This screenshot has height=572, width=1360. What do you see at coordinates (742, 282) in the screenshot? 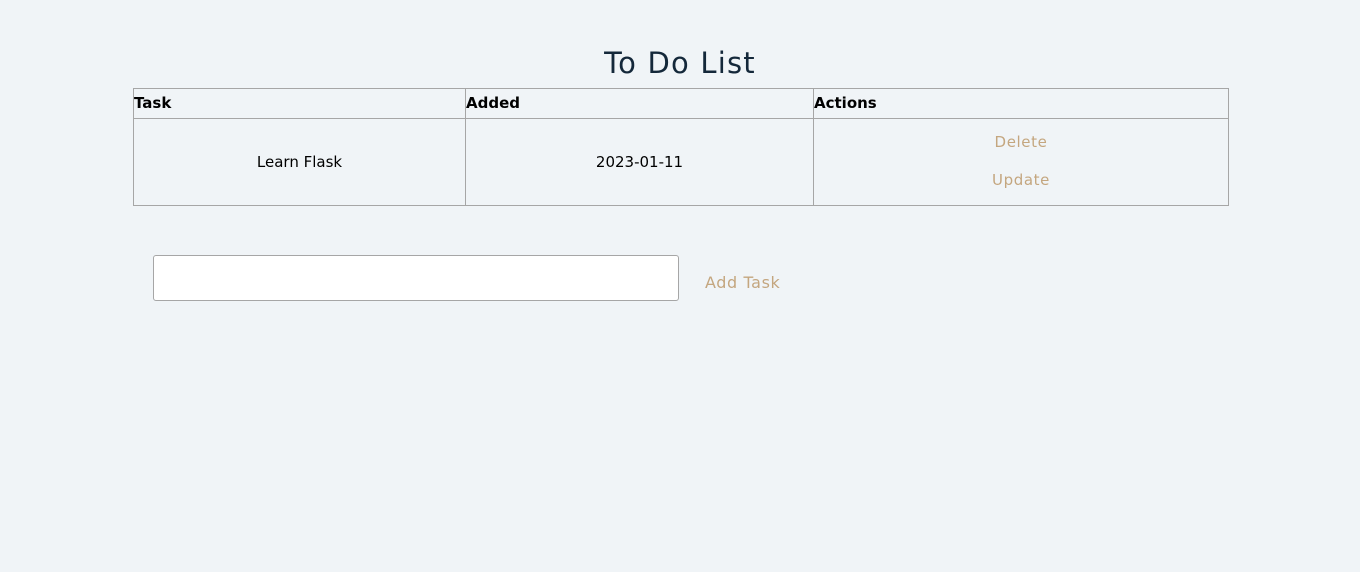
I see `add-task-button: Add Task` at bounding box center [742, 282].